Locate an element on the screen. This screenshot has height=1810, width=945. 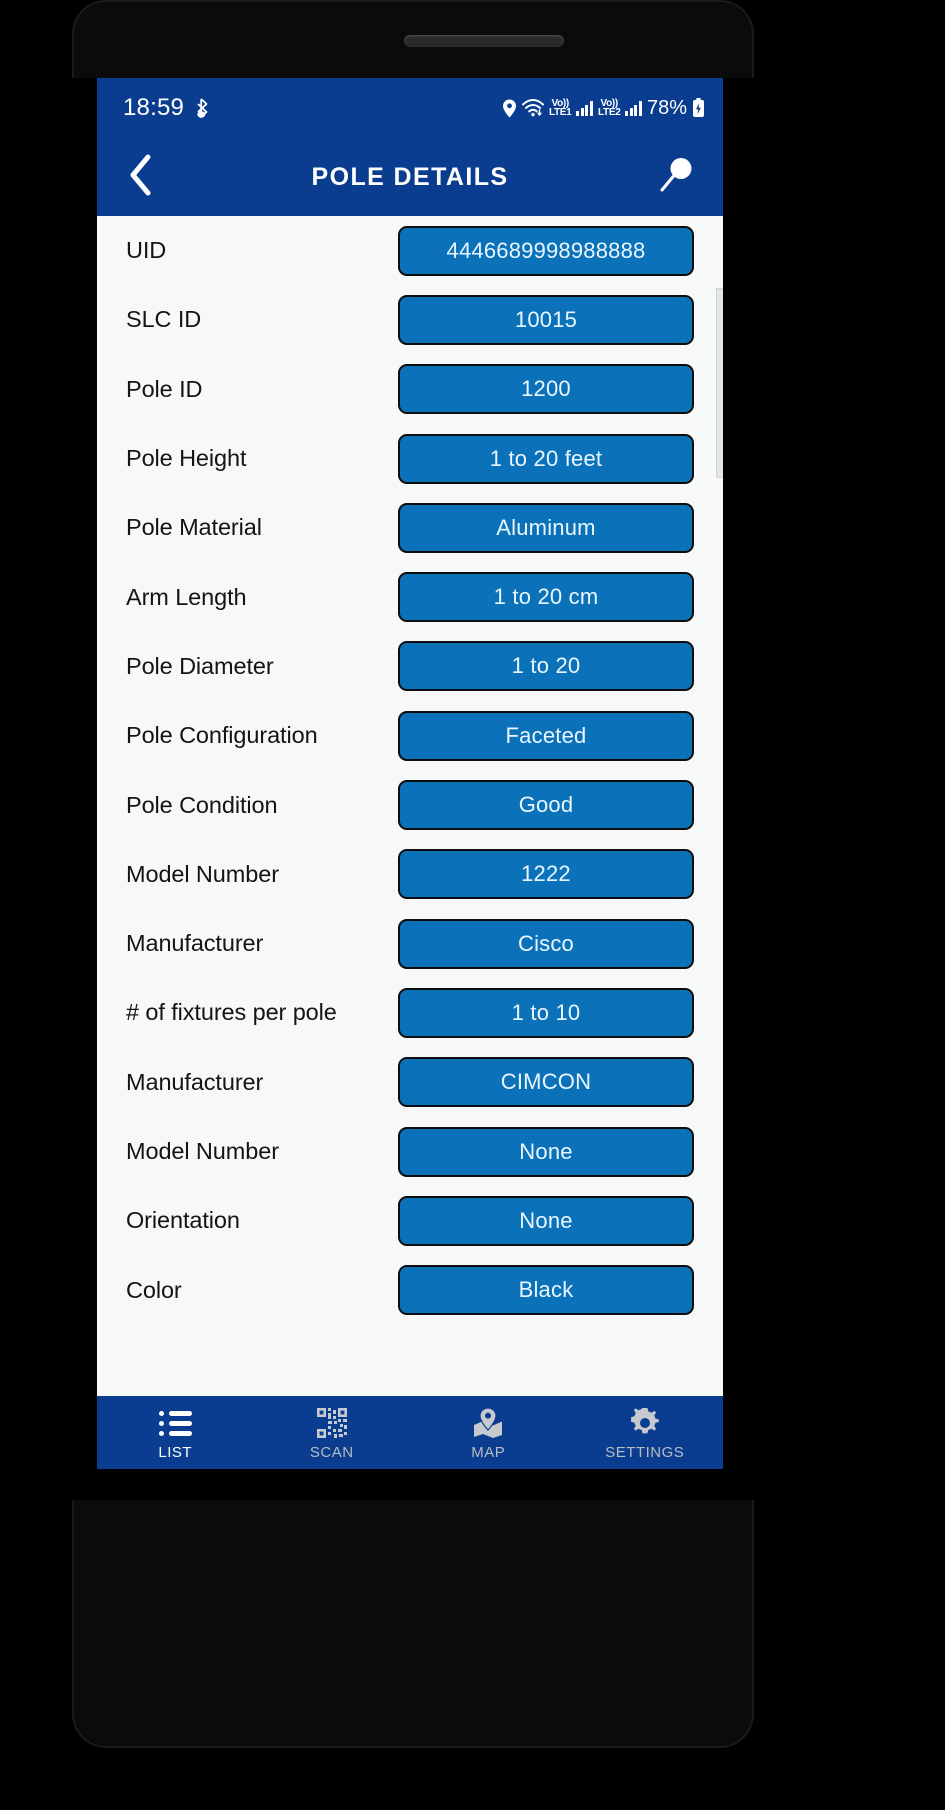
tab-scan: SCAN is located at coordinates (332, 1432).